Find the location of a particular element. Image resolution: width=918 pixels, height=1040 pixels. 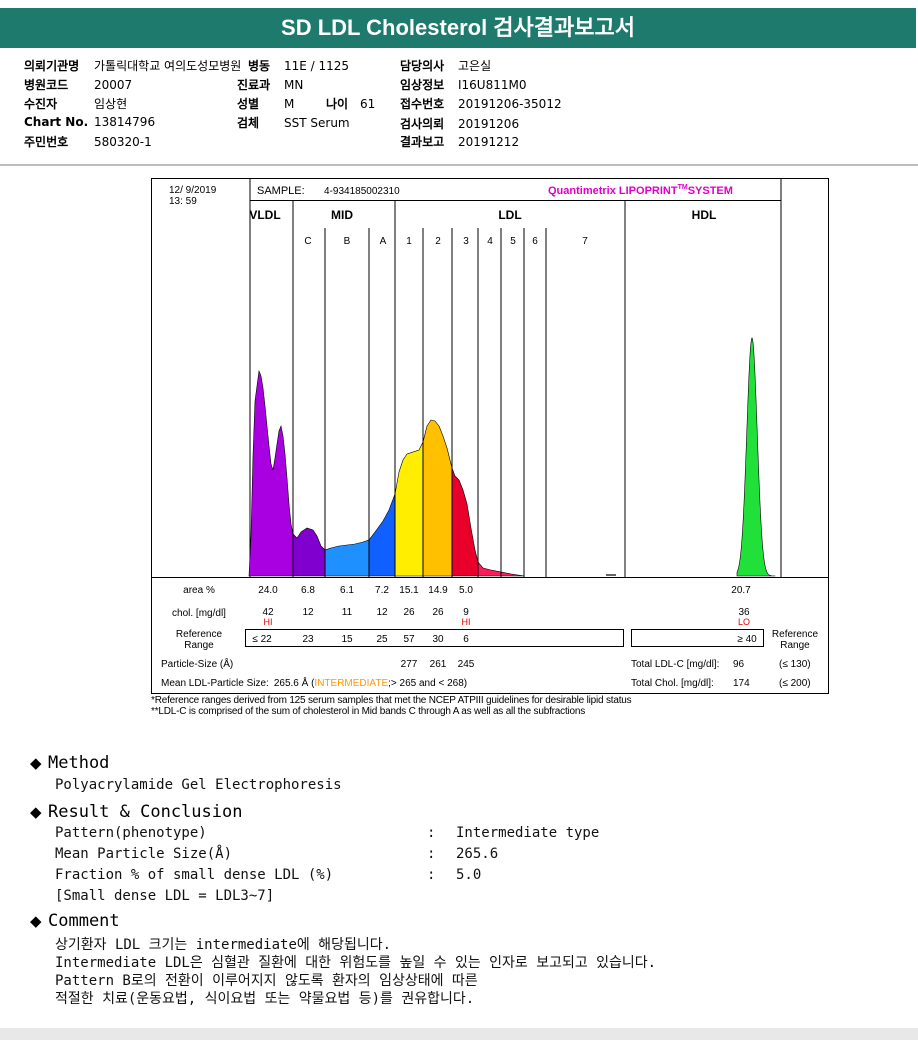

area-3: 5.0 is located at coordinates (466, 590).